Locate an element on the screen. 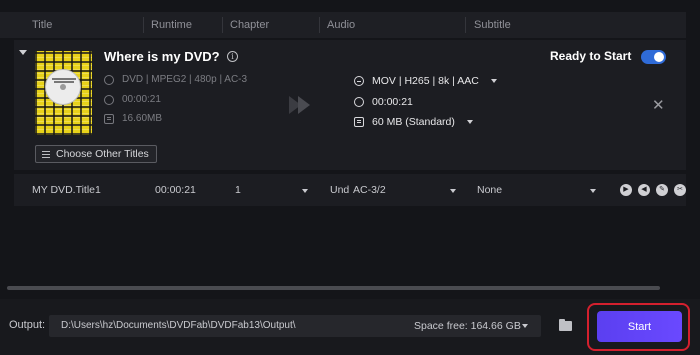 Image resolution: width=700 pixels, height=355 pixels. collapse-caret-icon is located at coordinates (23, 52).